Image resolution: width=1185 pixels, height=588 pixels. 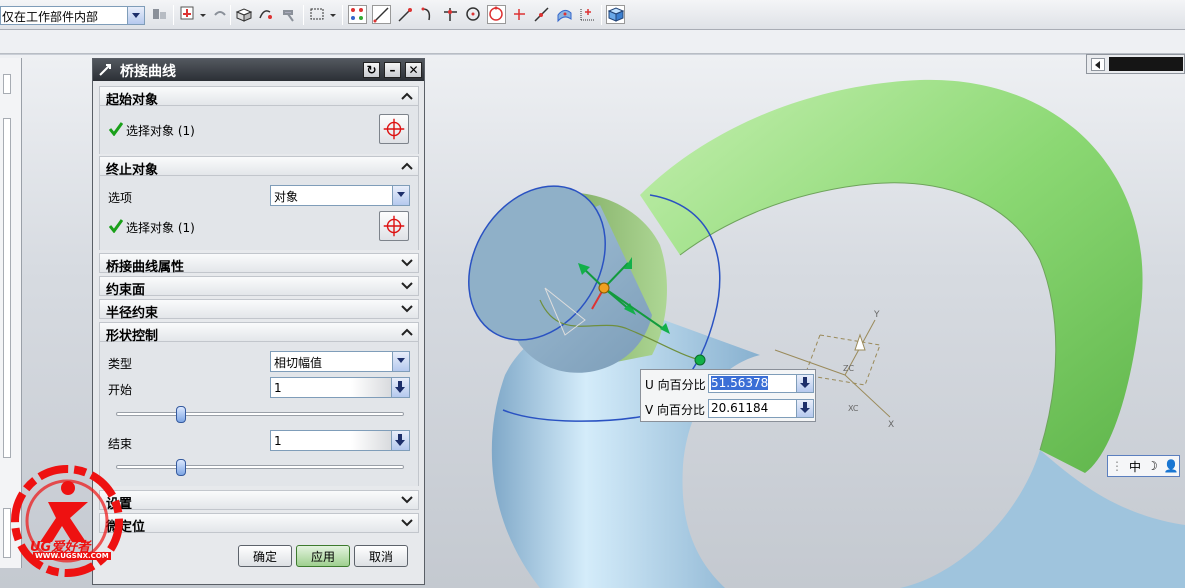 What do you see at coordinates (132, 313) in the screenshot?
I see `group-radius-constraint-title: 半径约束` at bounding box center [132, 313].